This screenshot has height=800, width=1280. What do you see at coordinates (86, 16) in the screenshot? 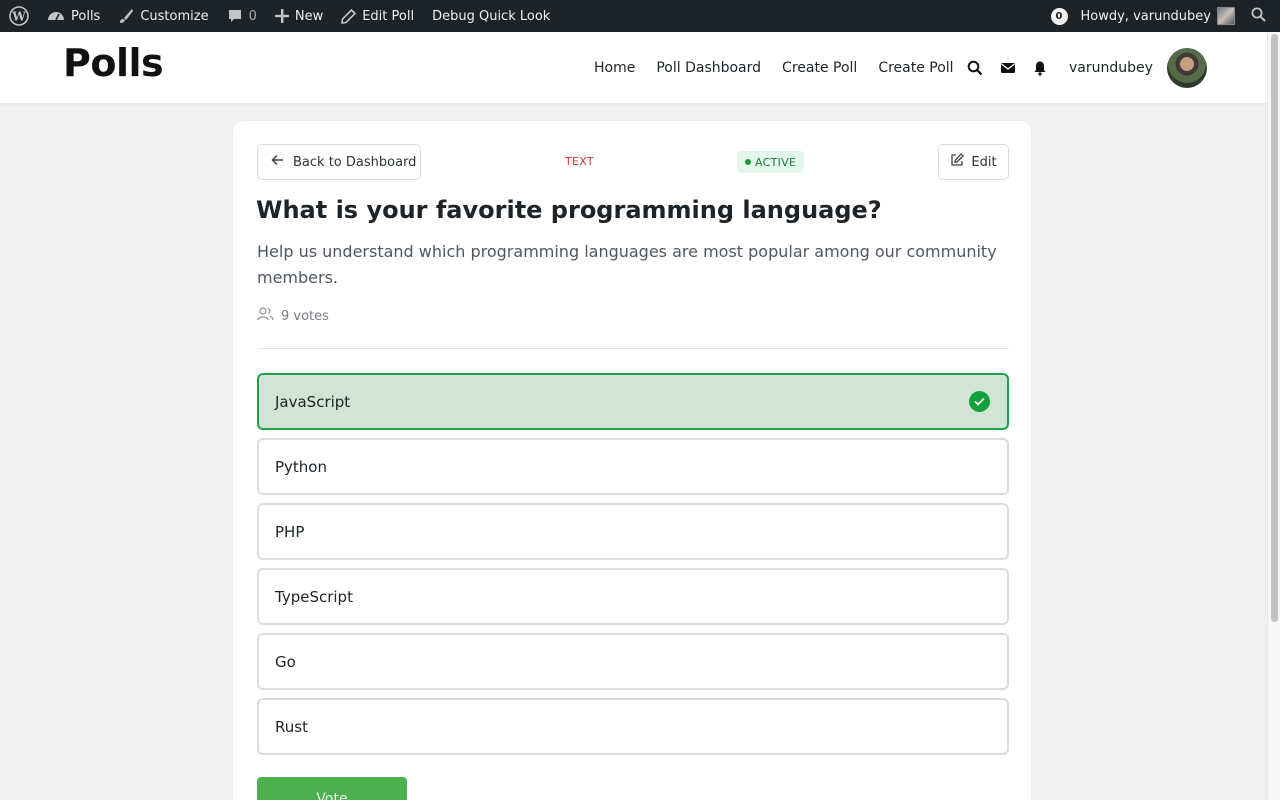
I see `admin-bar-site-label: Polls` at bounding box center [86, 16].